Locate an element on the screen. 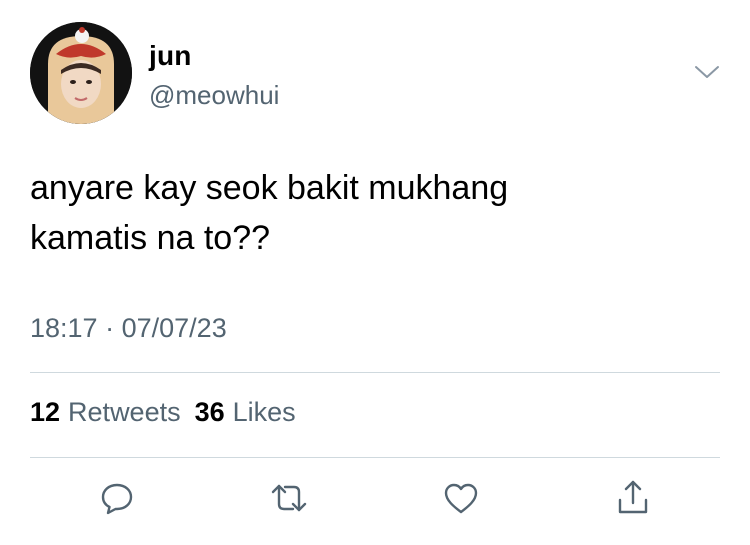  tweet-text-line: kamatis na to?? is located at coordinates (150, 238).